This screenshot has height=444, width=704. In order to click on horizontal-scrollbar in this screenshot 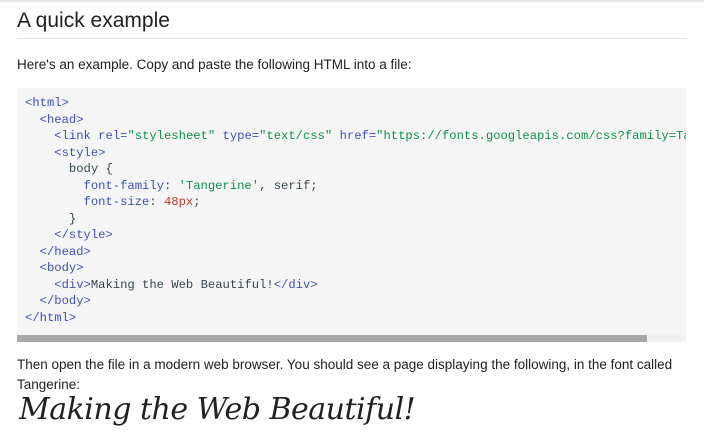, I will do `click(351, 338)`.